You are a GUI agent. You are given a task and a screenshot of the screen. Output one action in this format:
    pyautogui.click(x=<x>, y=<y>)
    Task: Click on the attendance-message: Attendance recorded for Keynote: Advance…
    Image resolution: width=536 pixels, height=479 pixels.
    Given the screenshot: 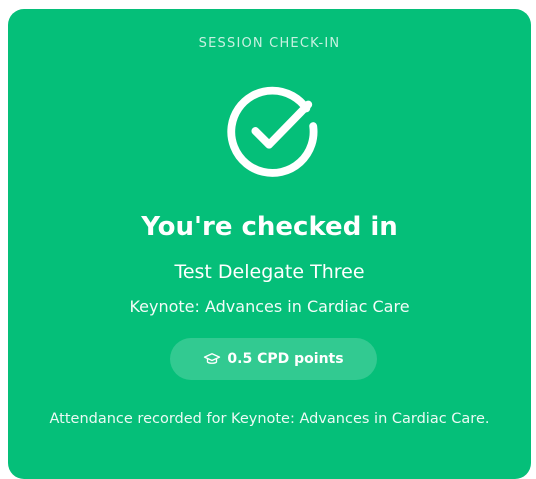 What is the action you would take?
    pyautogui.click(x=269, y=419)
    